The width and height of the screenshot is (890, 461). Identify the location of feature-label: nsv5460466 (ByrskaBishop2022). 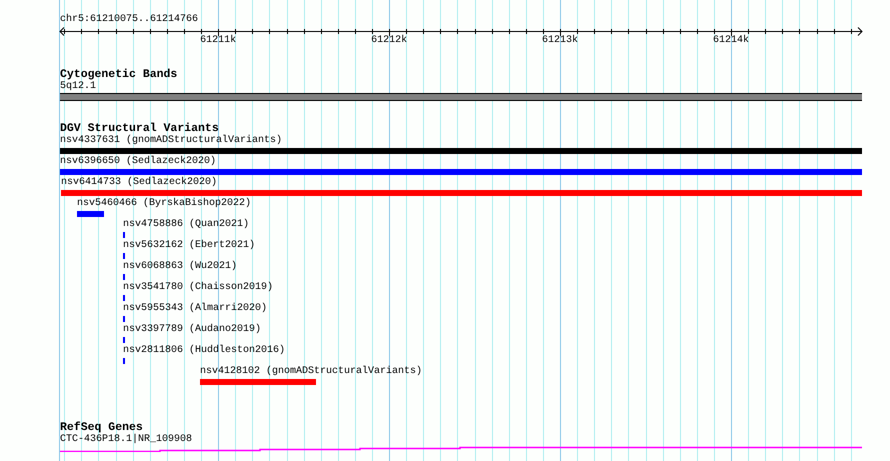
(164, 204).